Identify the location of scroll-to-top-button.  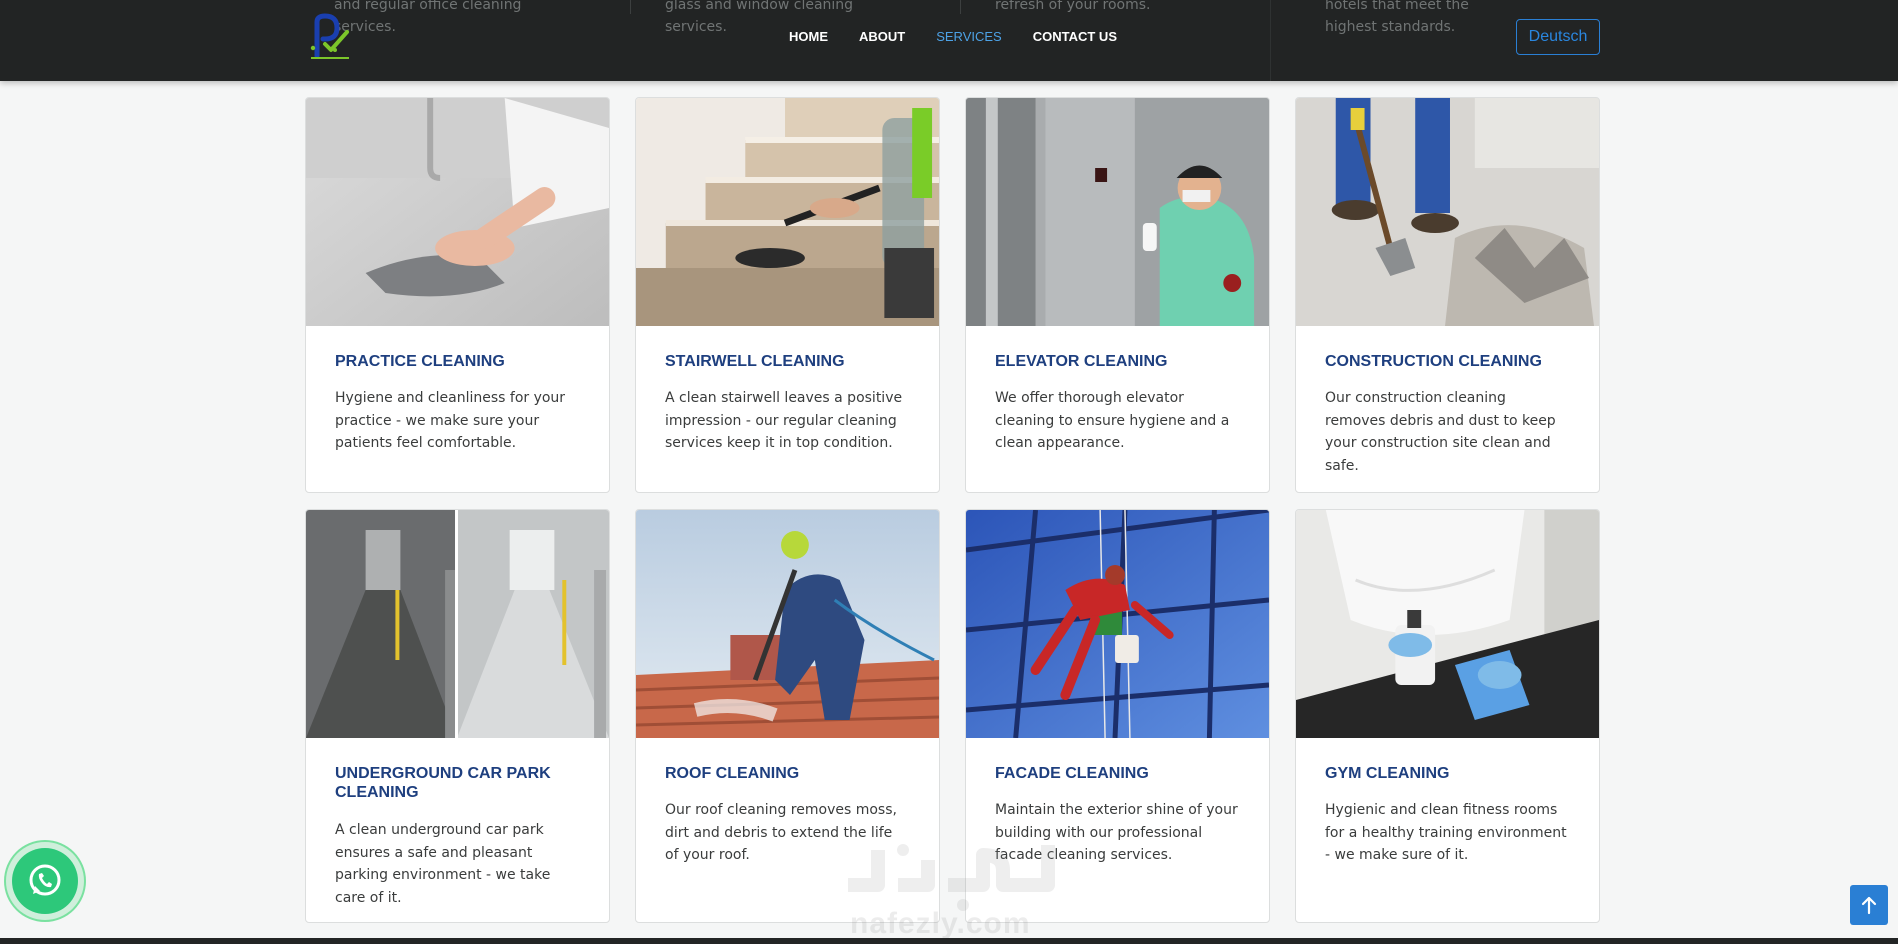
(1869, 905).